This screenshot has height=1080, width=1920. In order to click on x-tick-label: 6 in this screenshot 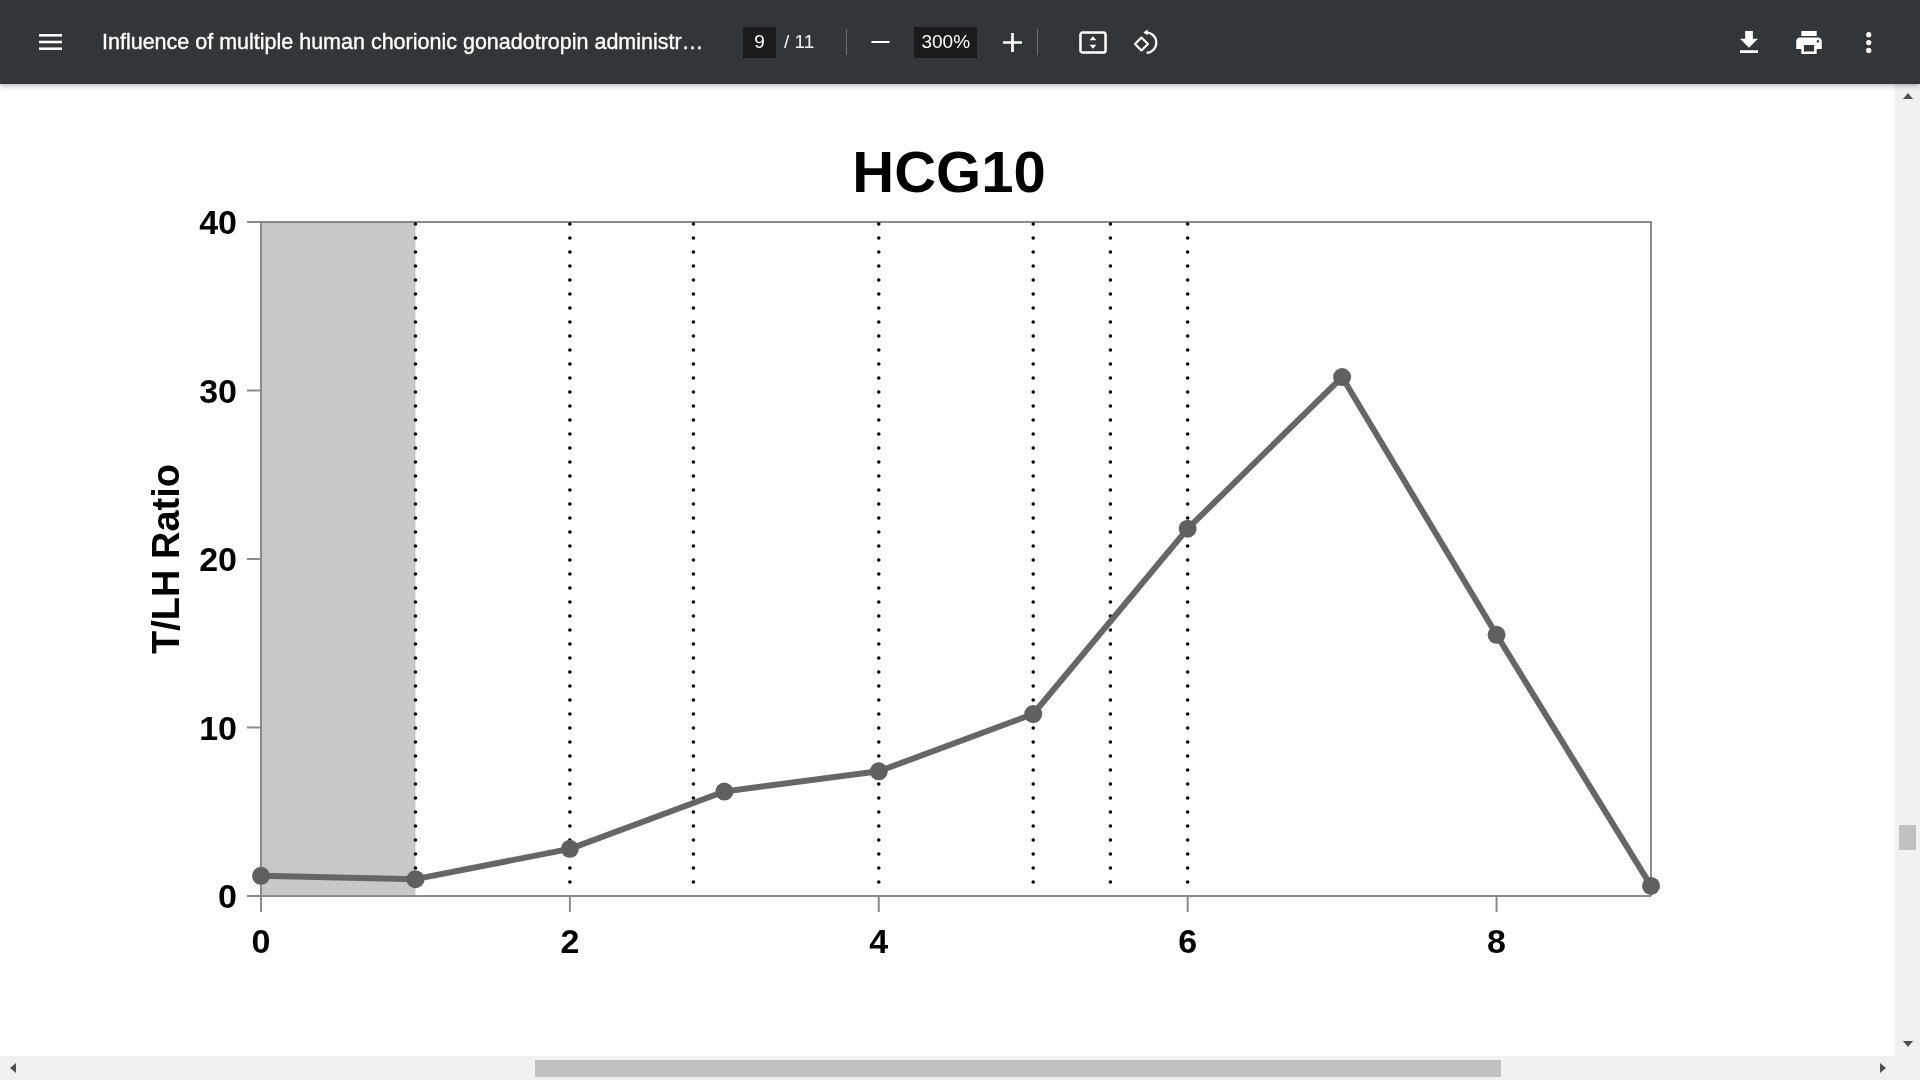, I will do `click(1188, 941)`.